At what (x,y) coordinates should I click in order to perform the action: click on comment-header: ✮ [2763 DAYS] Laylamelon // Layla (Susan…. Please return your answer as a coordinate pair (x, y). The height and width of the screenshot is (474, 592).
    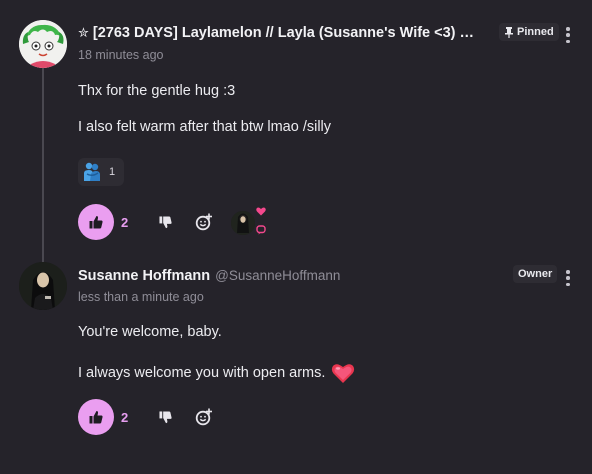
    Looking at the image, I should click on (288, 33).